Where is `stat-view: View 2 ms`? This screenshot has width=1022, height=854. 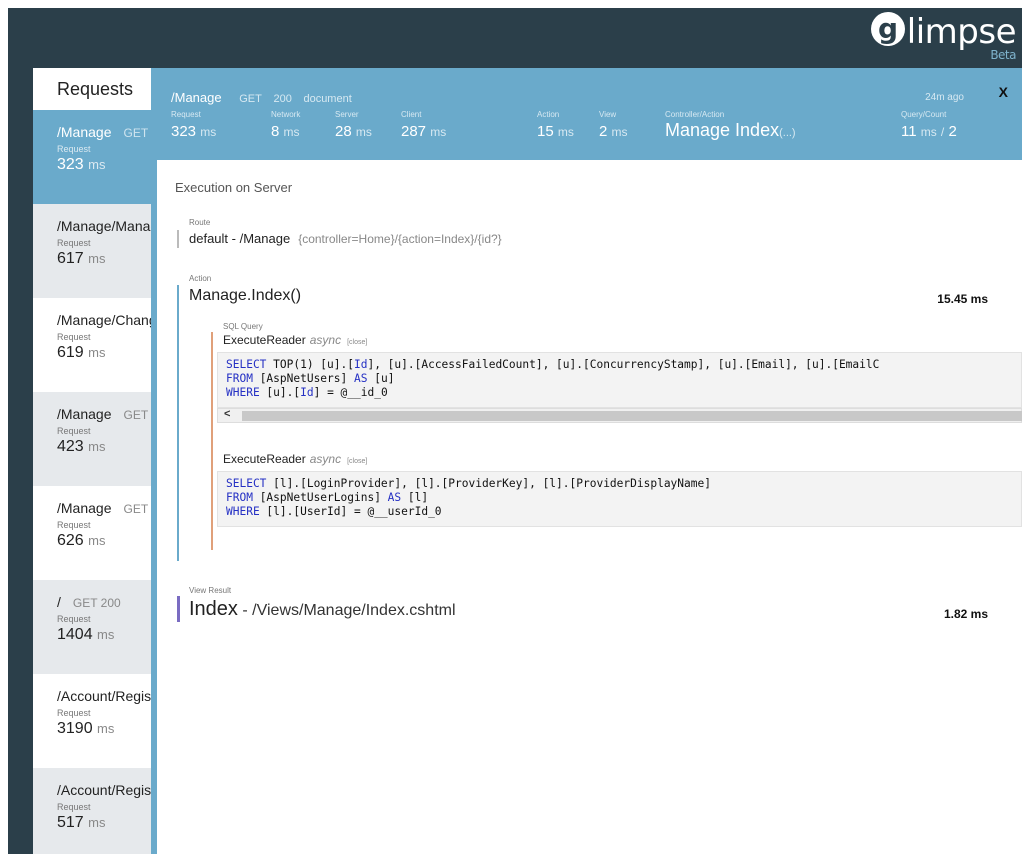 stat-view: View 2 ms is located at coordinates (613, 125).